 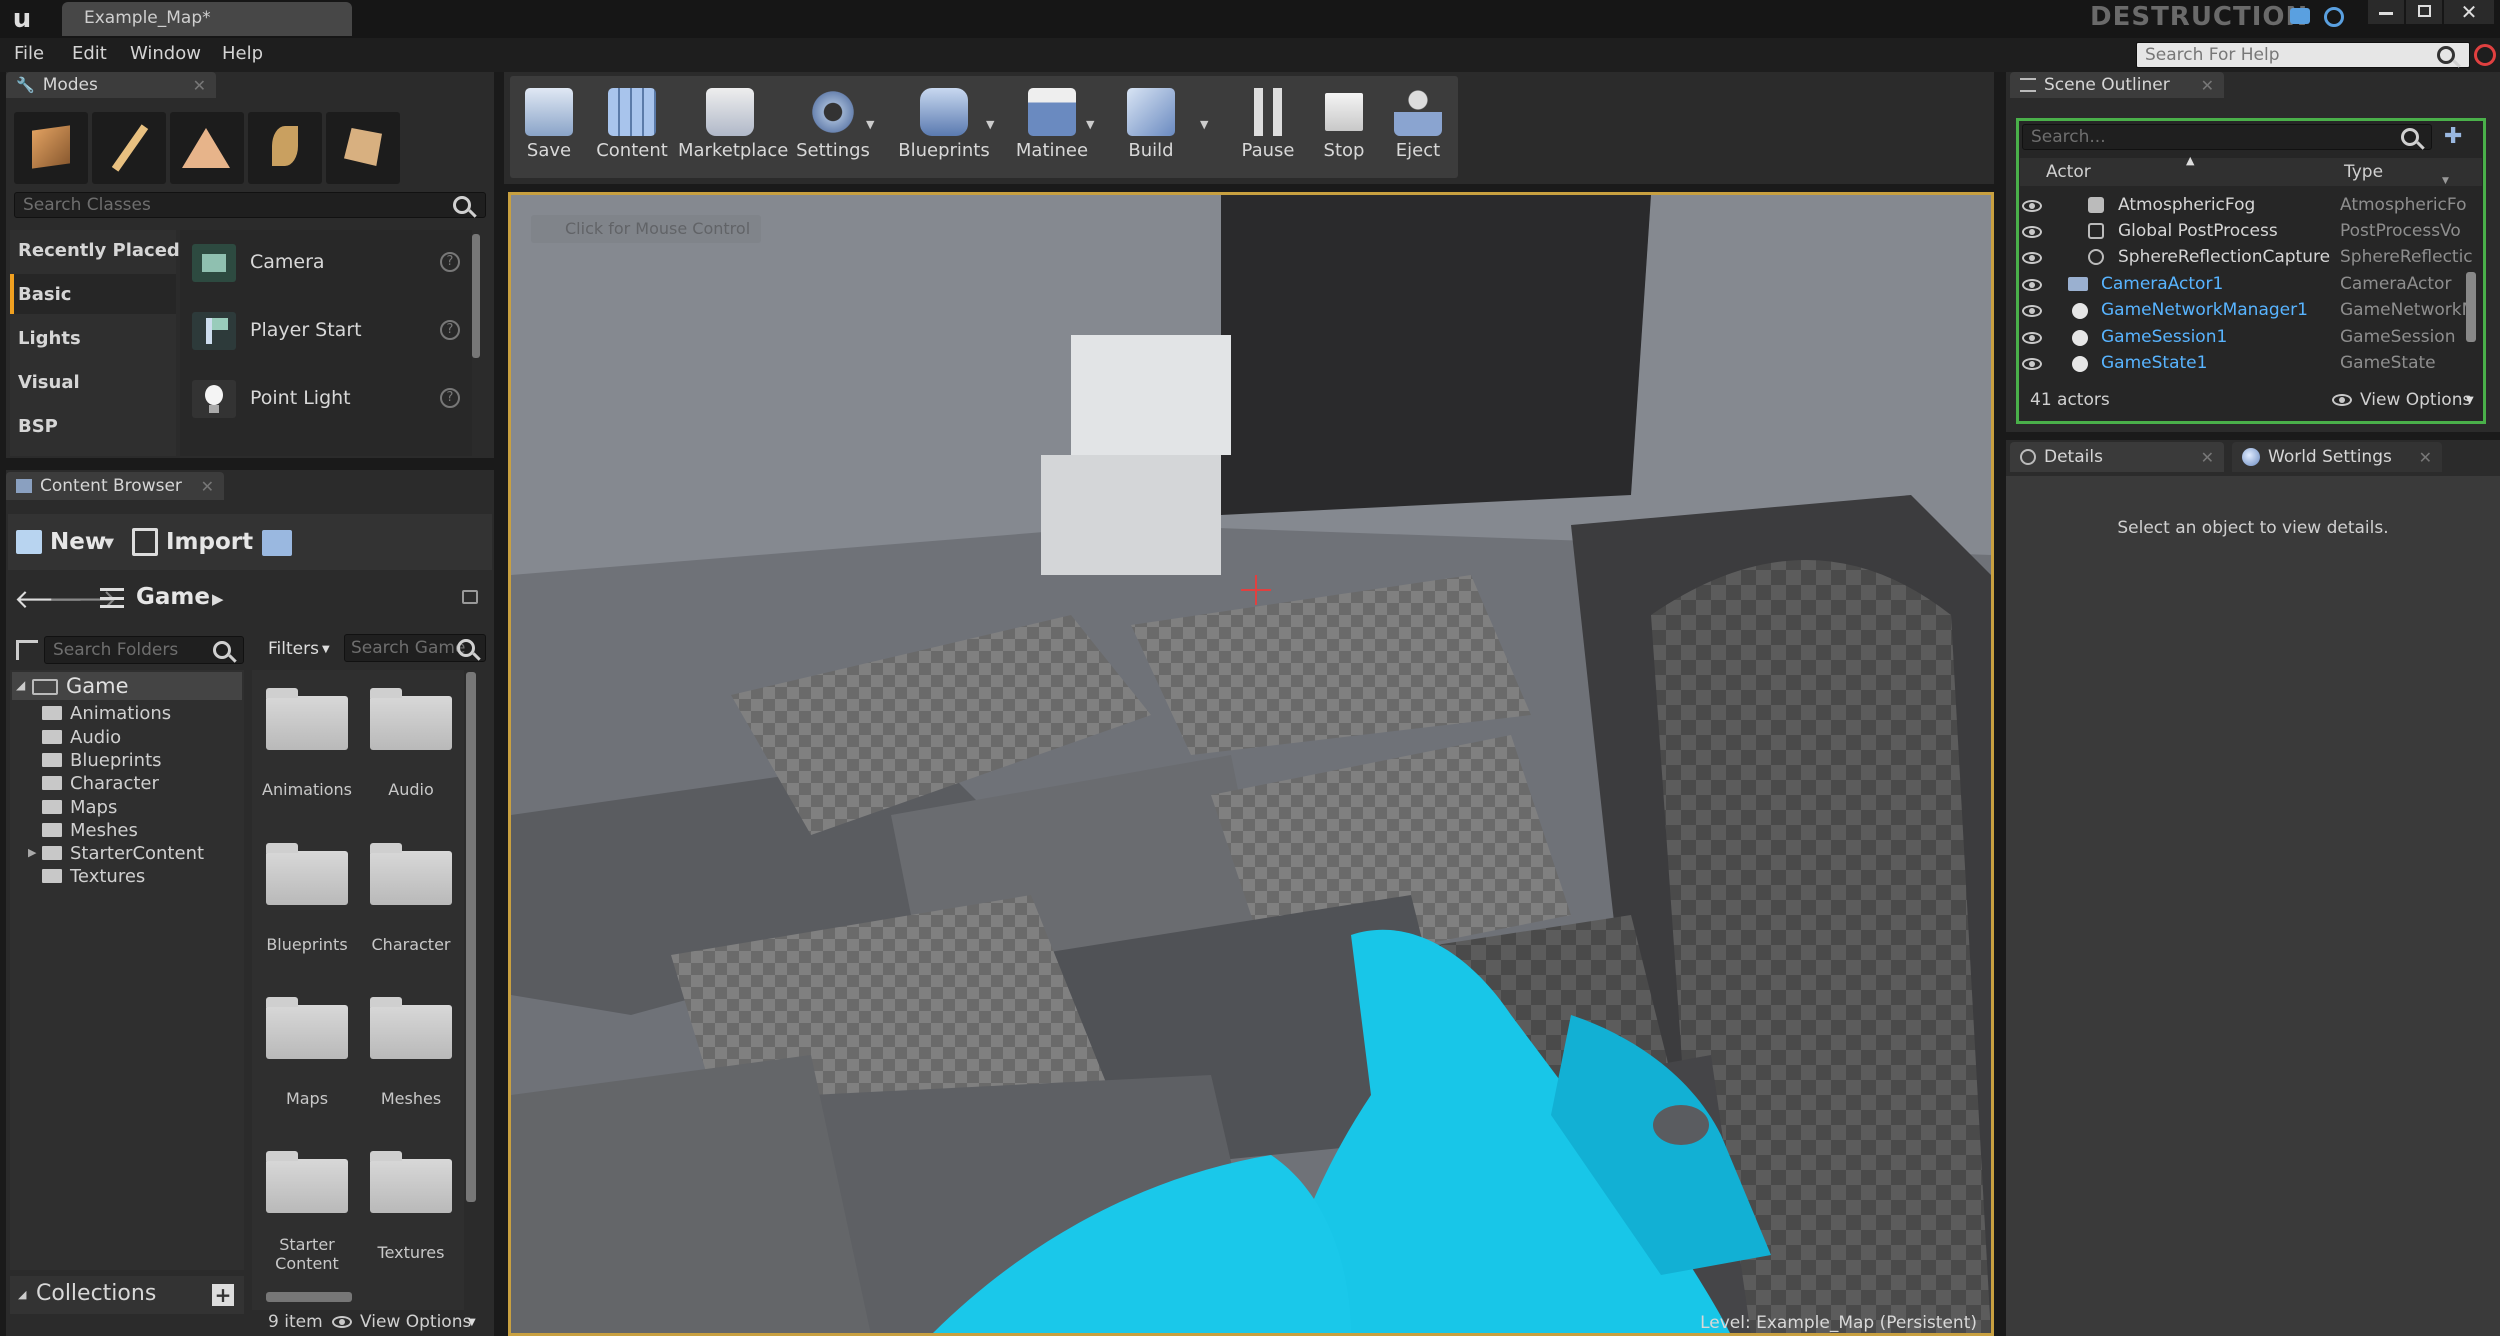 What do you see at coordinates (49, 382) in the screenshot?
I see `category-visual: Visual` at bounding box center [49, 382].